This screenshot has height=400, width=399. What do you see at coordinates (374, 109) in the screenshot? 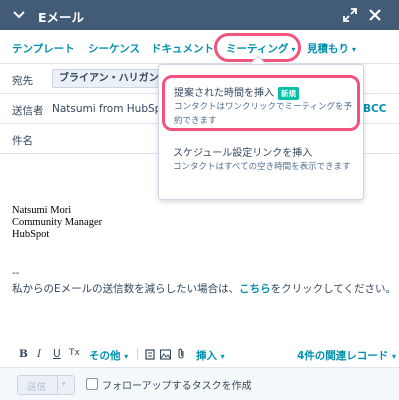
I see `bcc-button: BCC` at bounding box center [374, 109].